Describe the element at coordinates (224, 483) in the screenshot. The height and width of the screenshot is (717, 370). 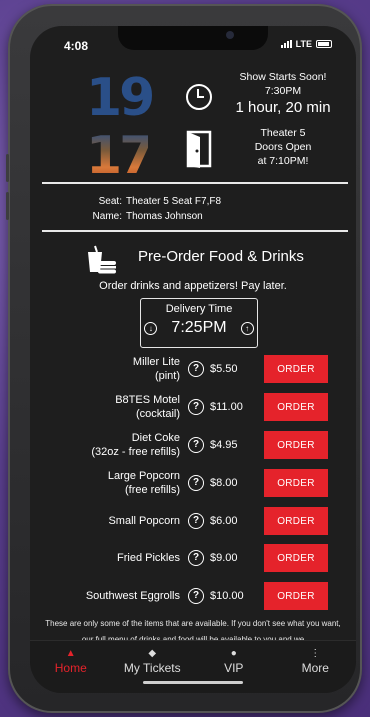
I see `item-price: $8.00` at that location.